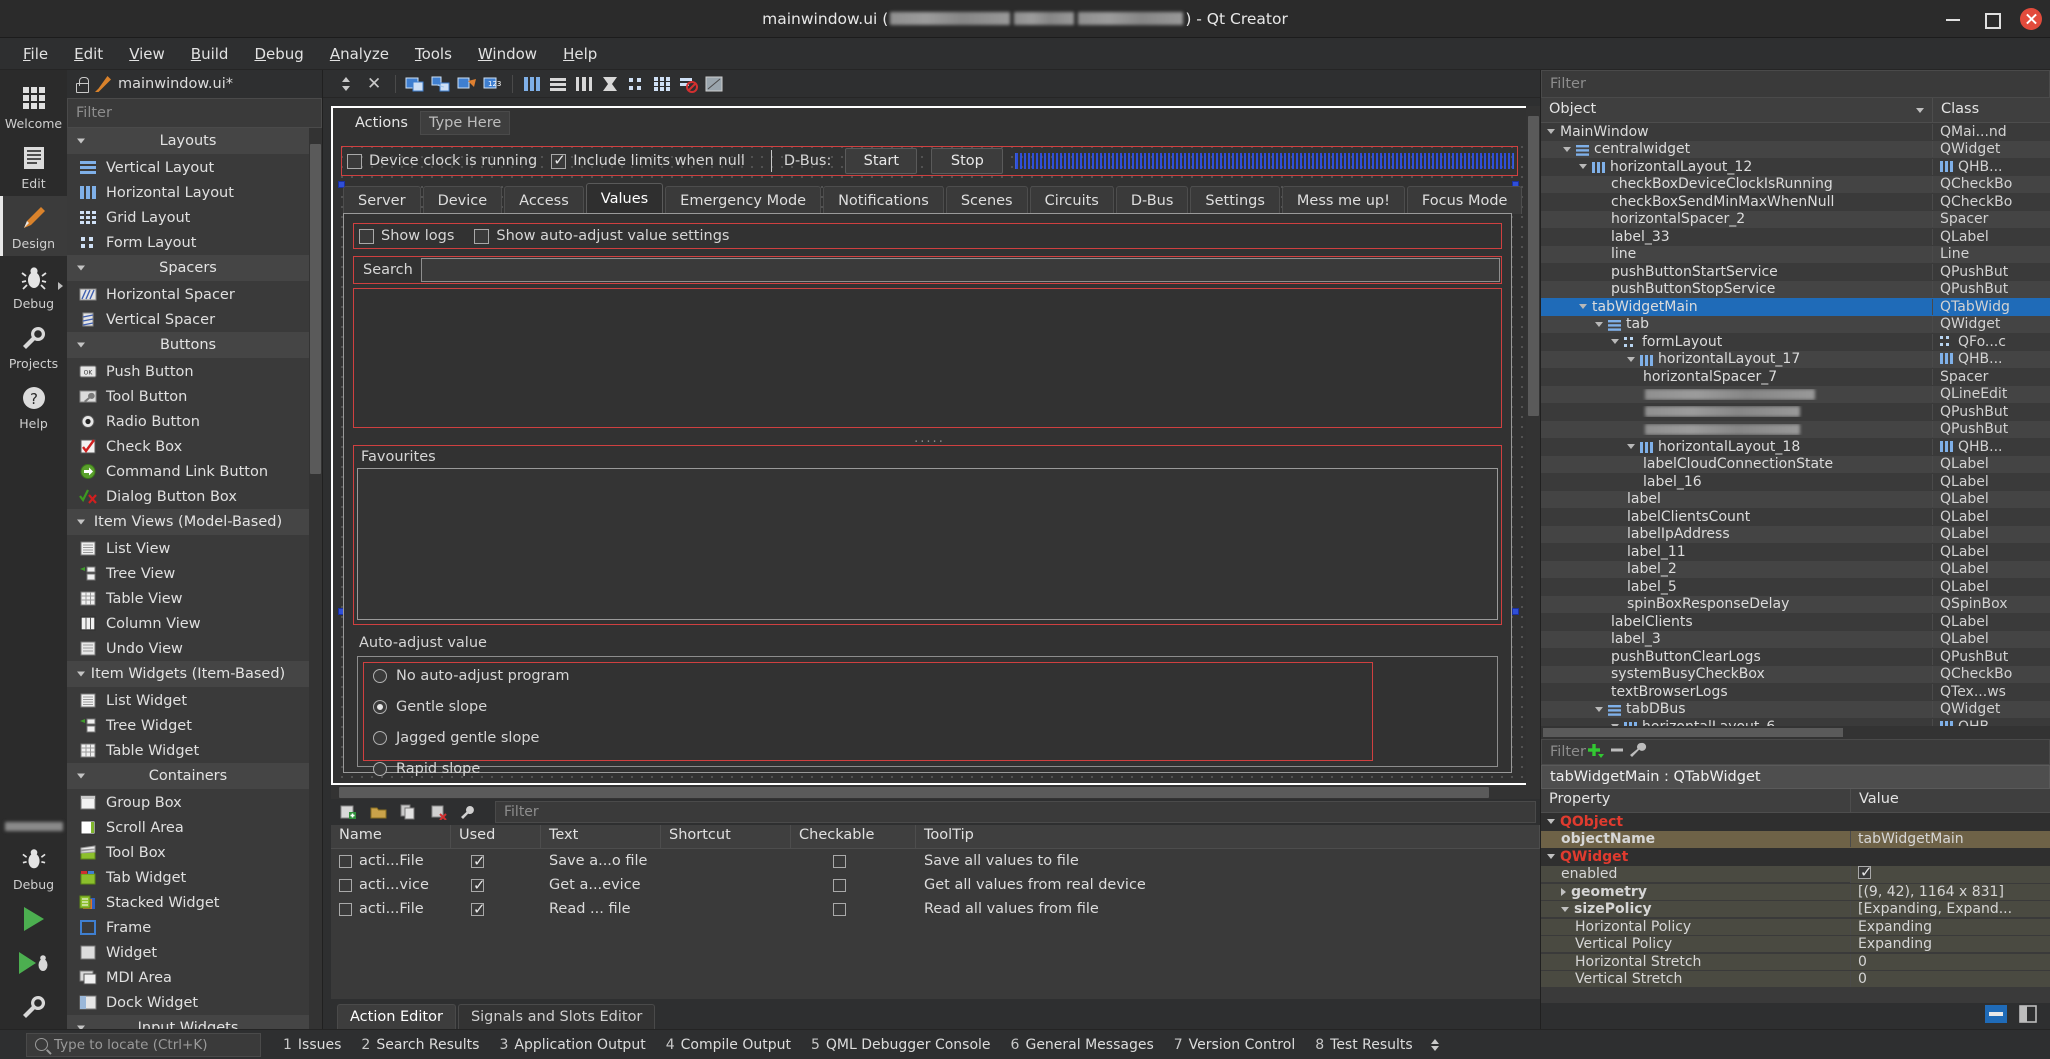  What do you see at coordinates (1563, 891) in the screenshot?
I see `chevron-right-icon` at bounding box center [1563, 891].